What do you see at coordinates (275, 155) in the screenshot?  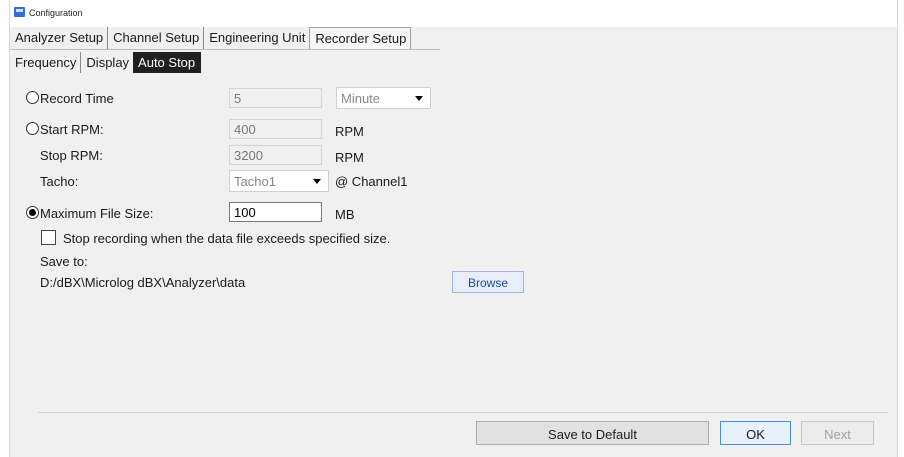 I see `stop-rpm-input: 3200` at bounding box center [275, 155].